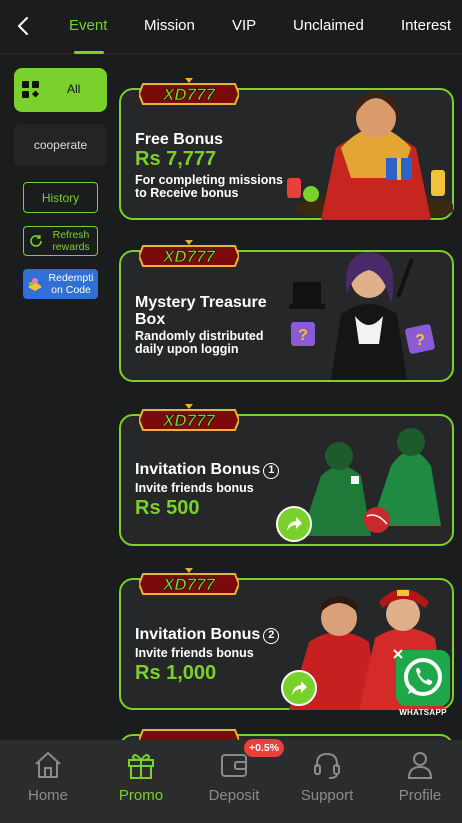 The height and width of the screenshot is (823, 462). I want to click on history-button: History, so click(60, 197).